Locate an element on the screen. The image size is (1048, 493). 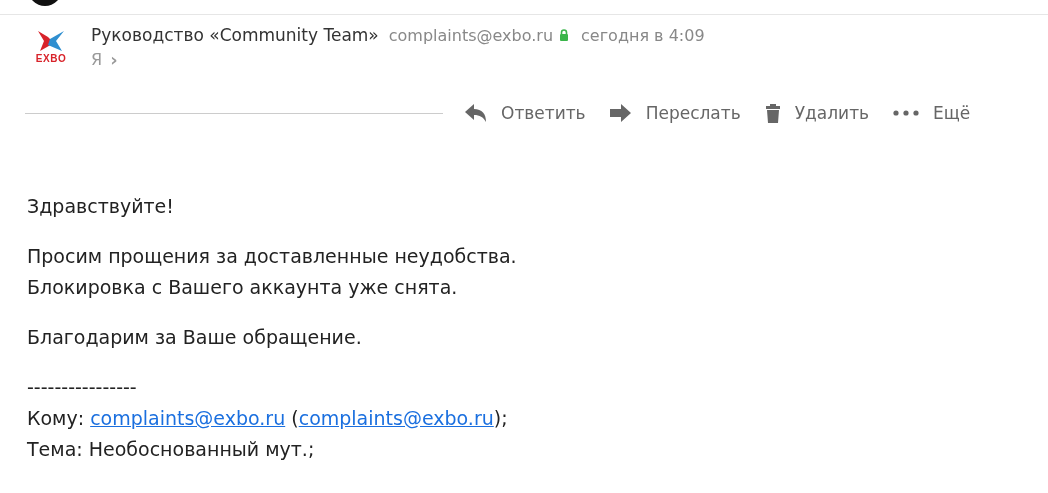
toolbar-button: Ответить is located at coordinates (525, 113).